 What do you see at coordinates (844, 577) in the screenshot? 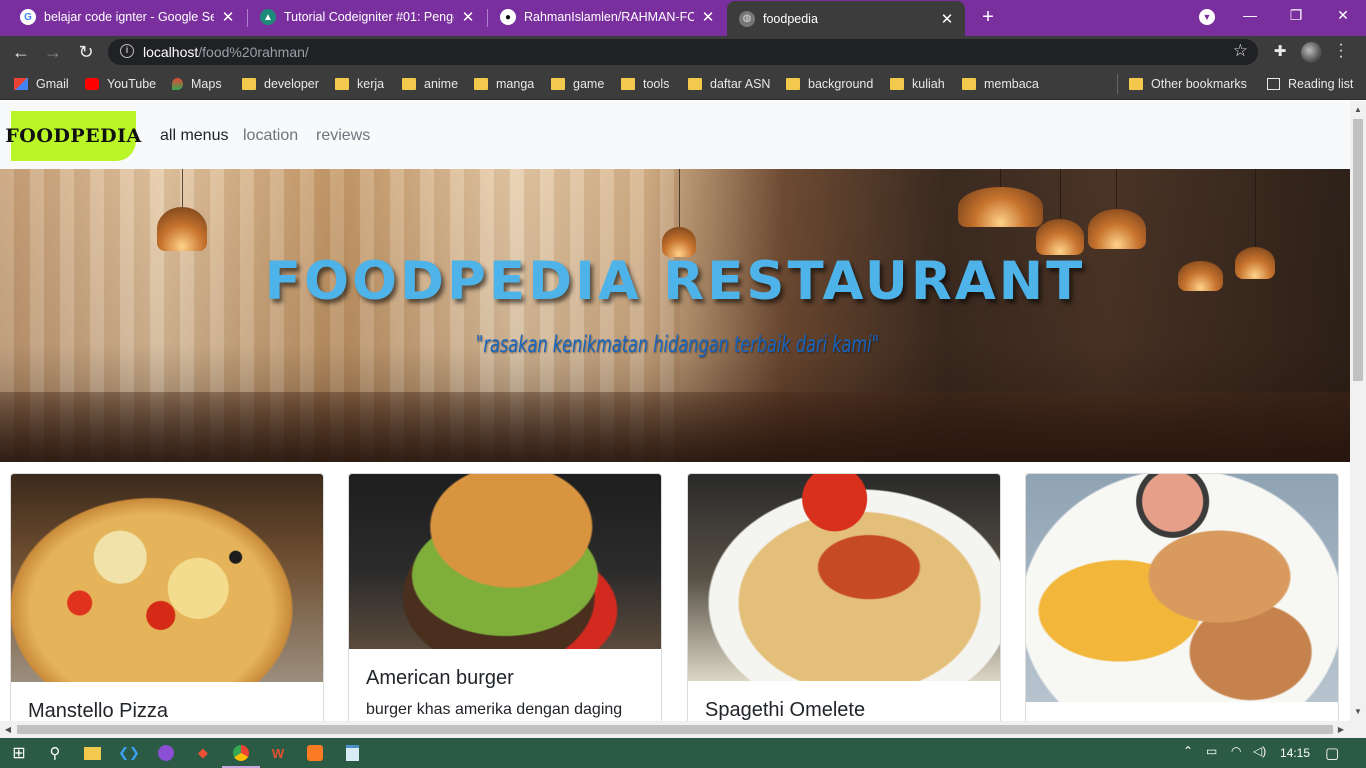
I see `spaghetti-image` at bounding box center [844, 577].